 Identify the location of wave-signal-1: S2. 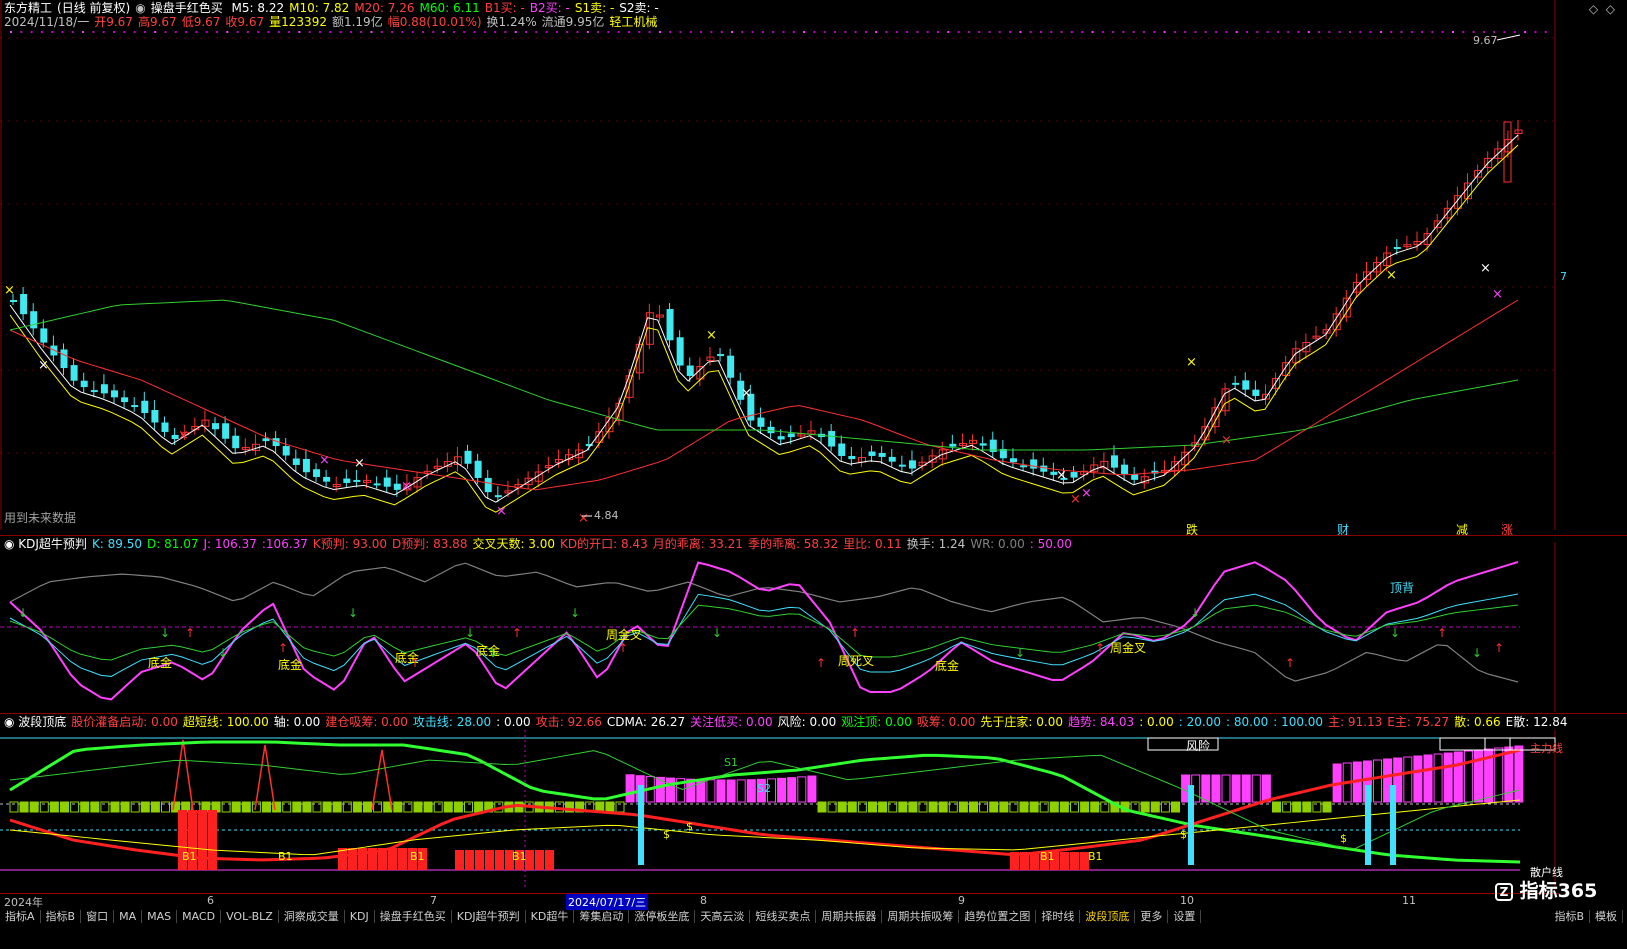
(764, 788).